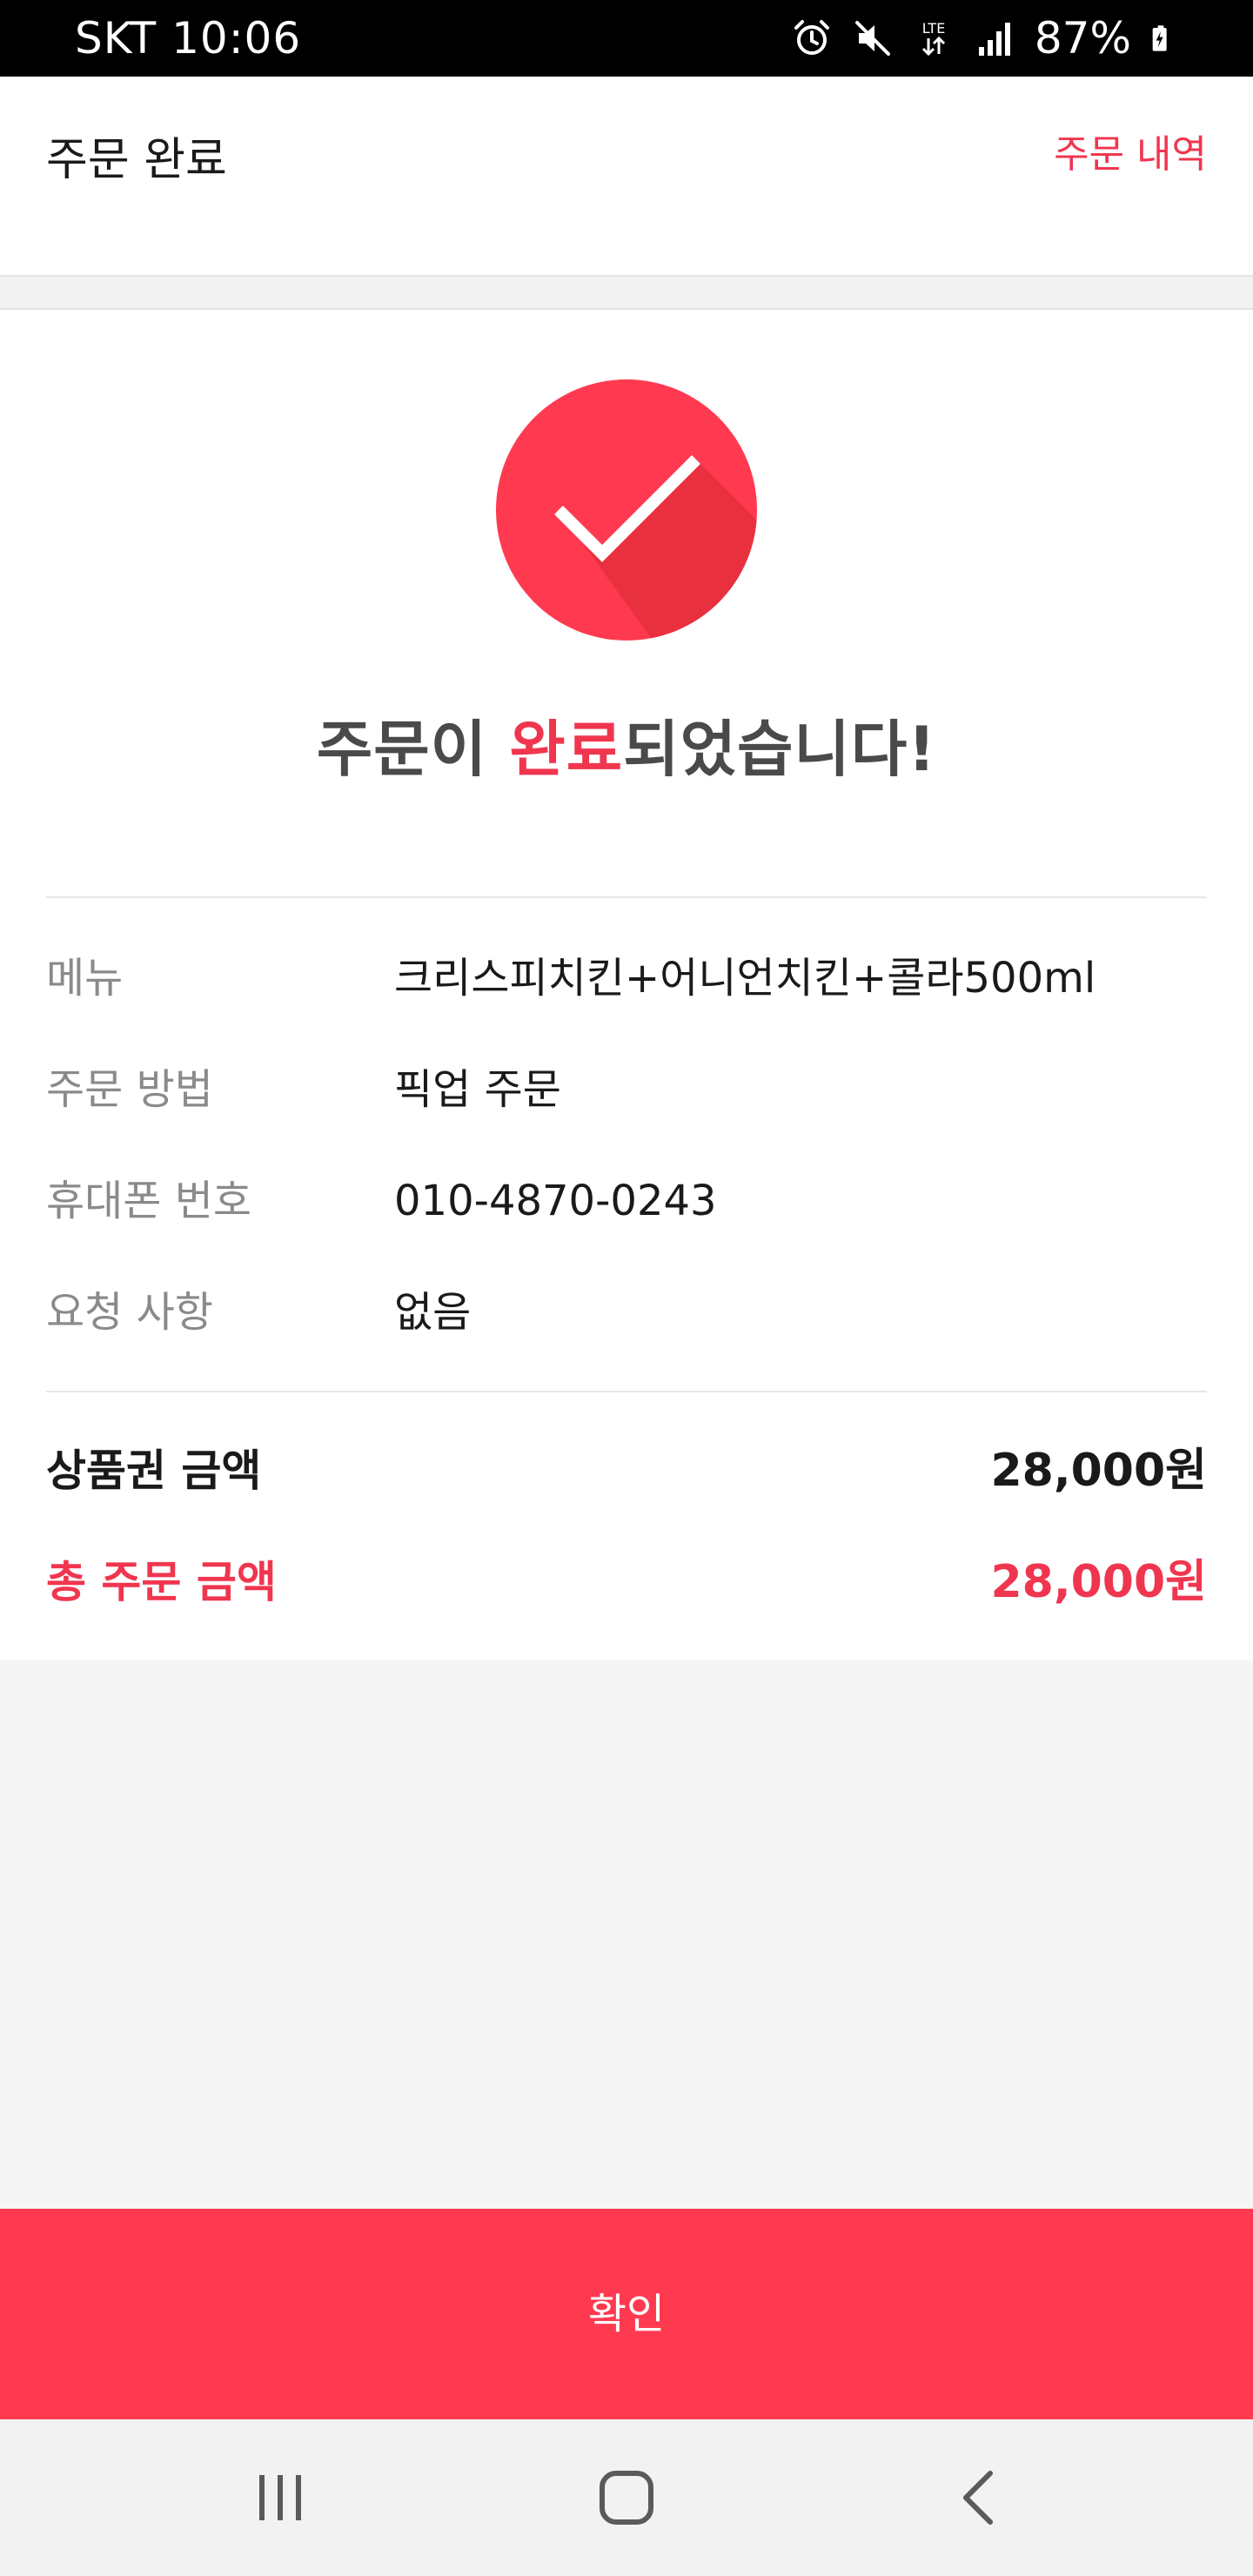 The height and width of the screenshot is (2576, 1253). I want to click on voucher-amount-value: 28,000원, so click(1098, 1471).